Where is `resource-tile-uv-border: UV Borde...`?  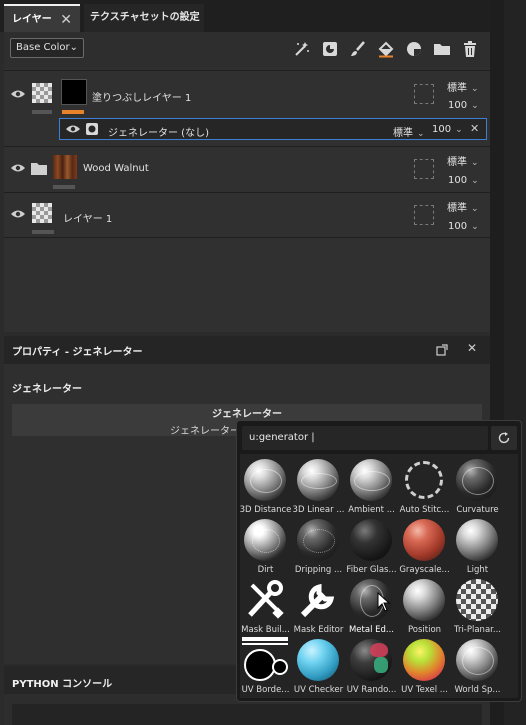 resource-tile-uv-border: UV Borde... is located at coordinates (265, 666).